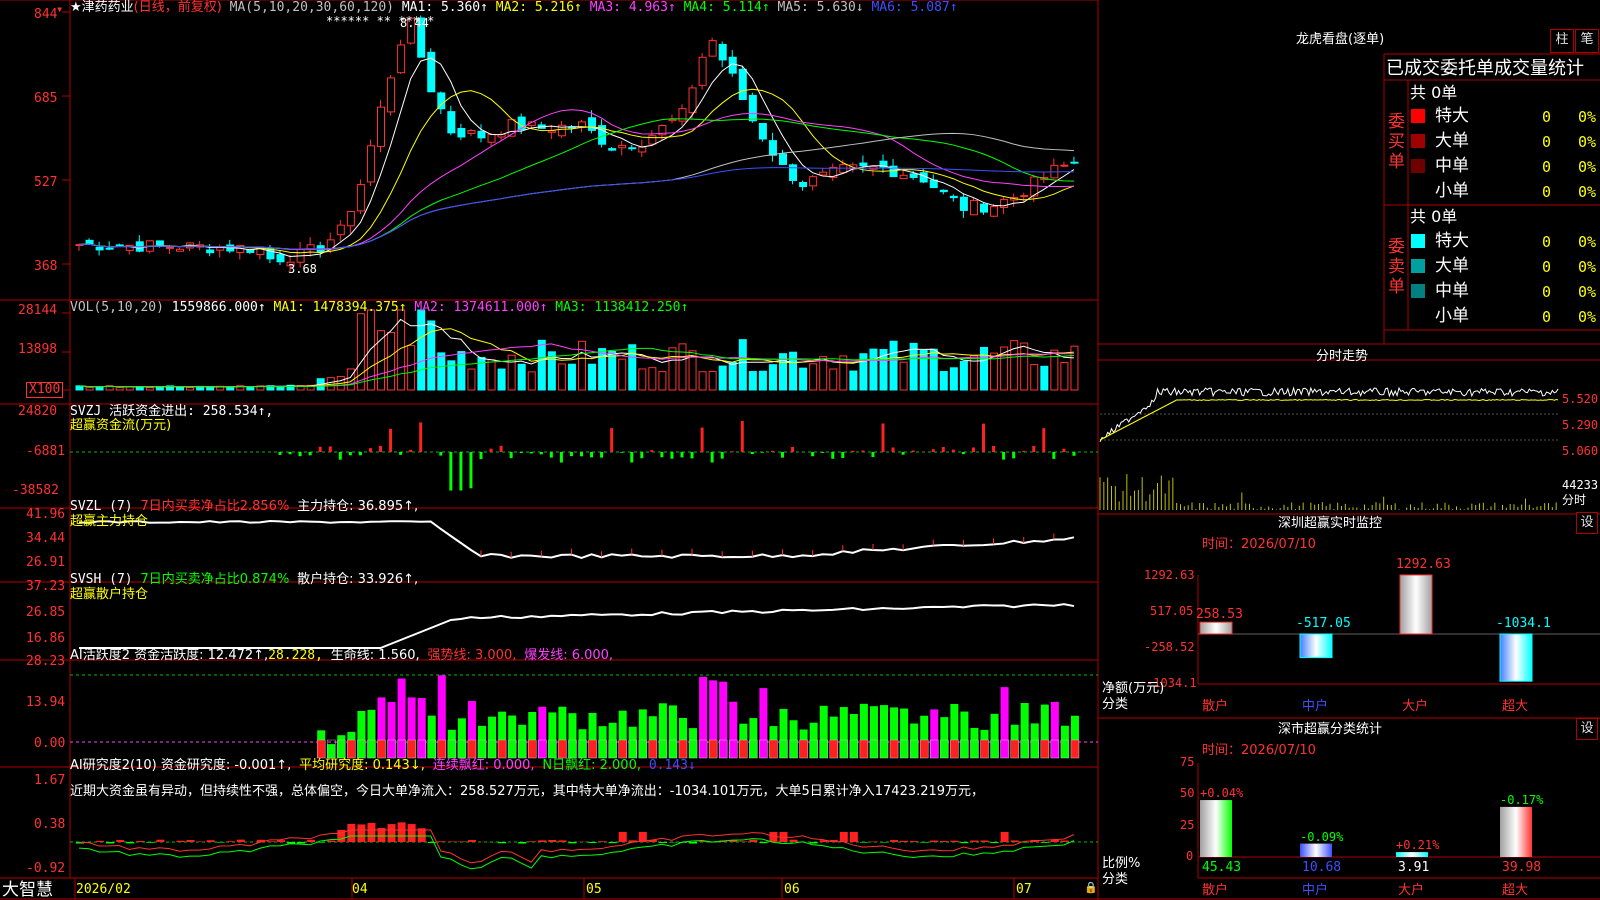  I want to click on menu-arrow-icon: ▾, so click(59, 9).